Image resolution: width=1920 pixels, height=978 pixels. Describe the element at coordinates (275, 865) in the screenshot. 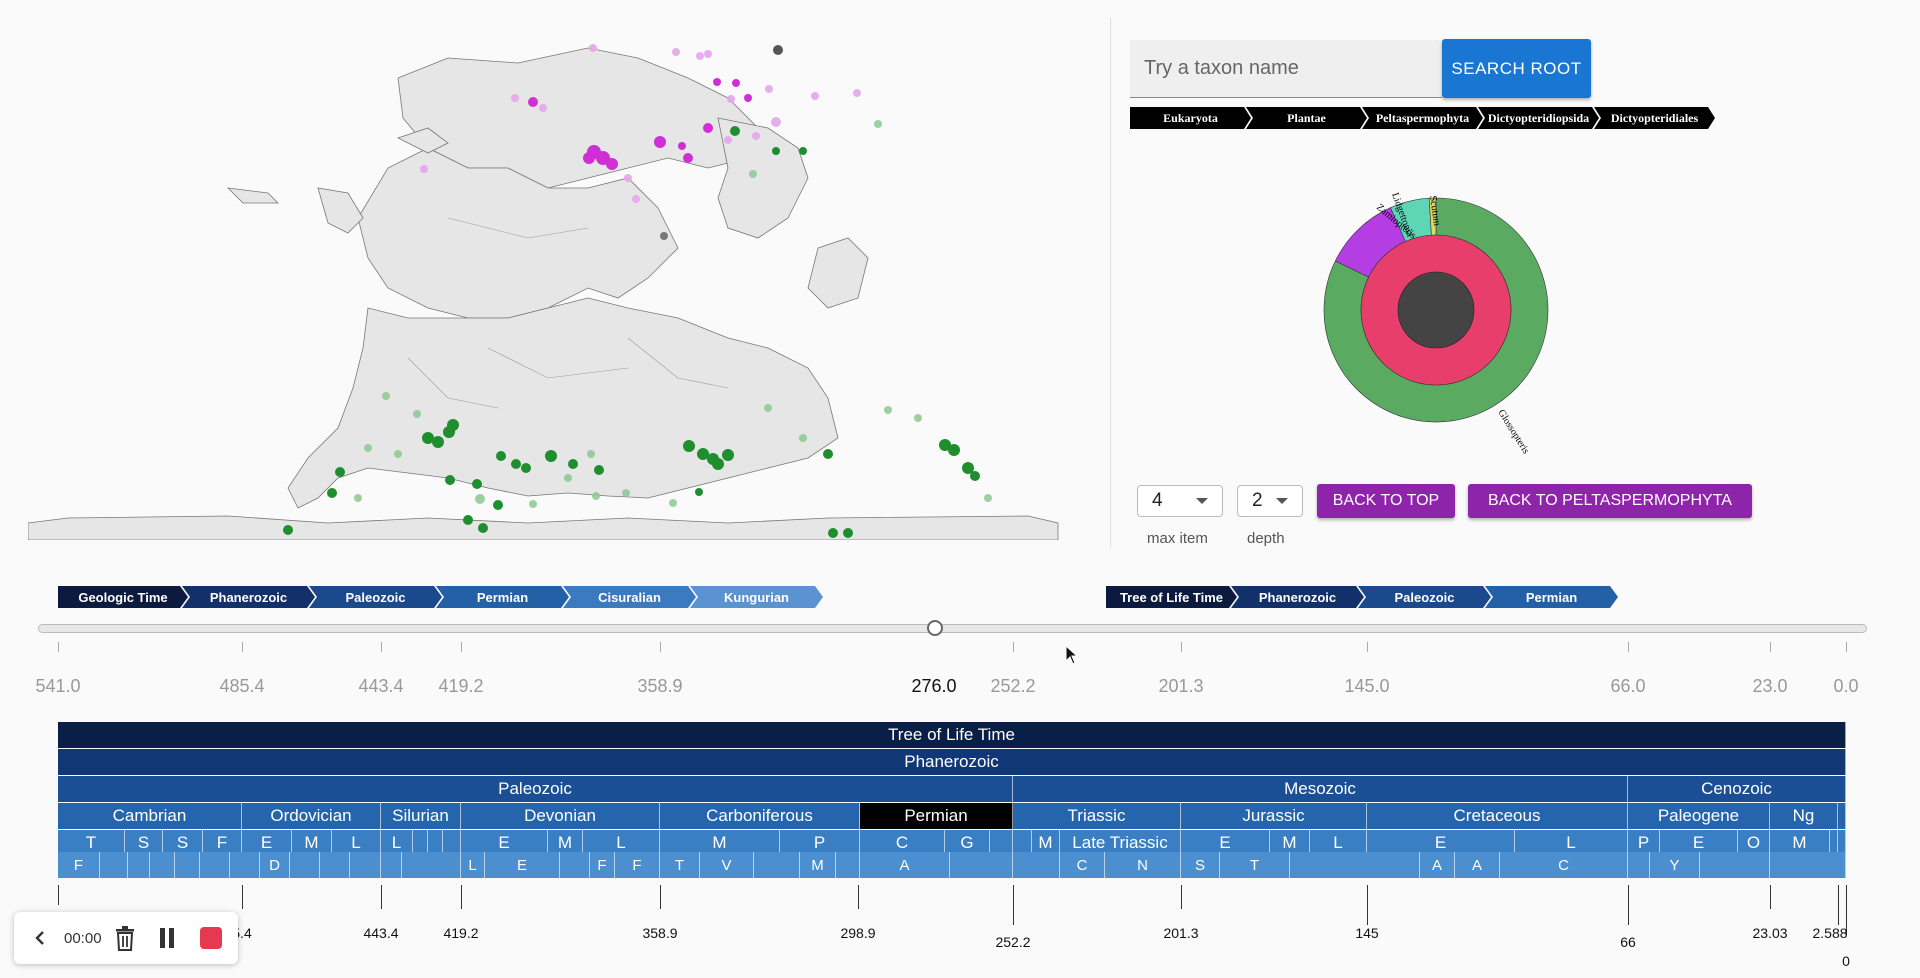

I see `timescale-cell: D` at that location.